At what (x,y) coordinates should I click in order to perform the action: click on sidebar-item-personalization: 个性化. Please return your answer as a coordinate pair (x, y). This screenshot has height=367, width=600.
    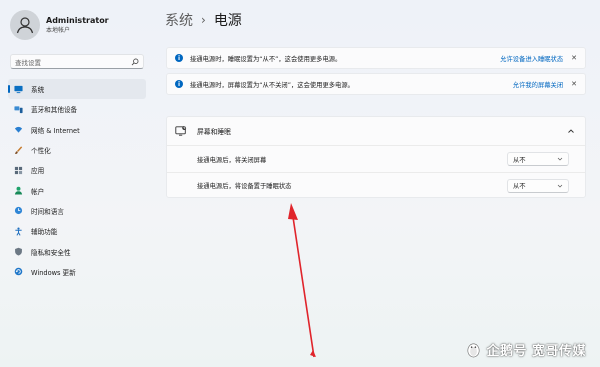
    Looking at the image, I should click on (77, 150).